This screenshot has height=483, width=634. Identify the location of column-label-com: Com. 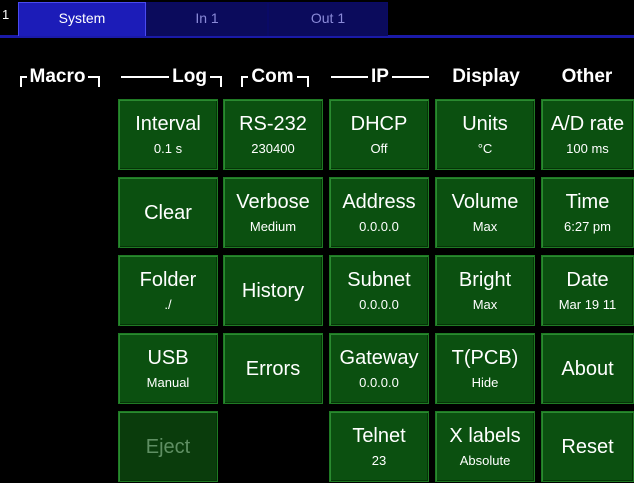
(272, 76).